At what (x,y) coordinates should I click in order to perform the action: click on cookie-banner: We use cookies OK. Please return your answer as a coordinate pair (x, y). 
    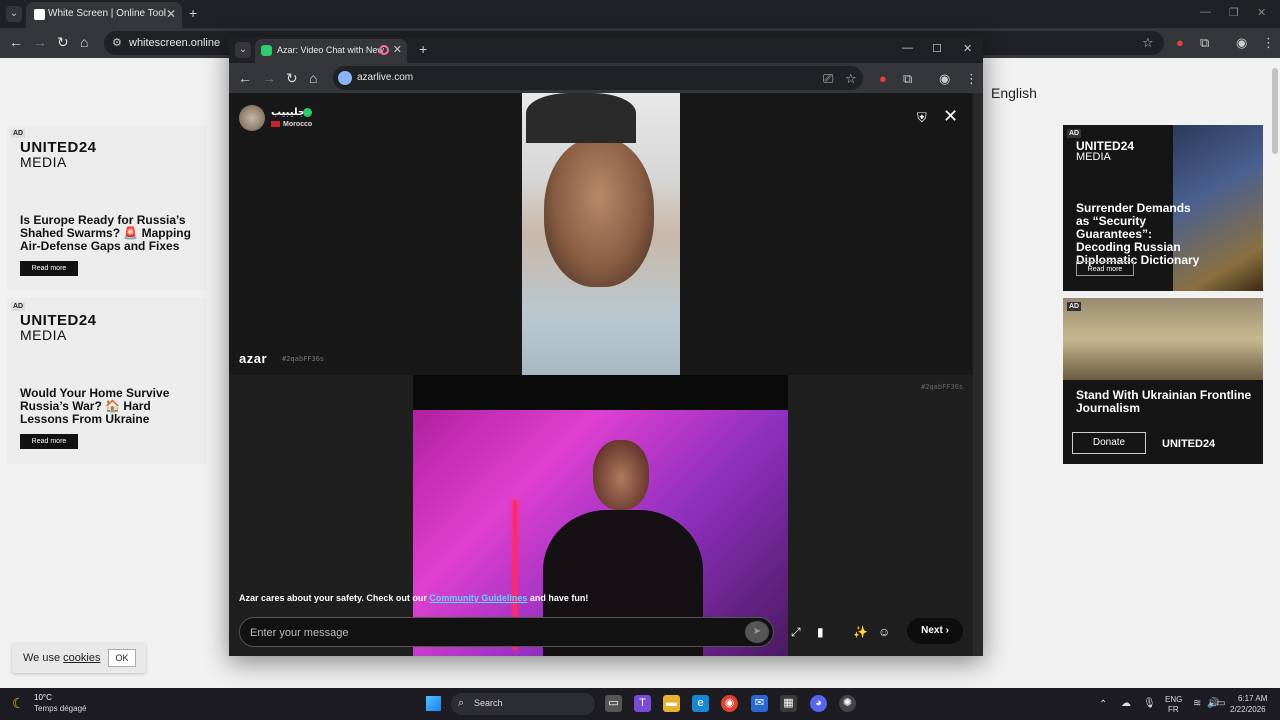
    Looking at the image, I should click on (79, 658).